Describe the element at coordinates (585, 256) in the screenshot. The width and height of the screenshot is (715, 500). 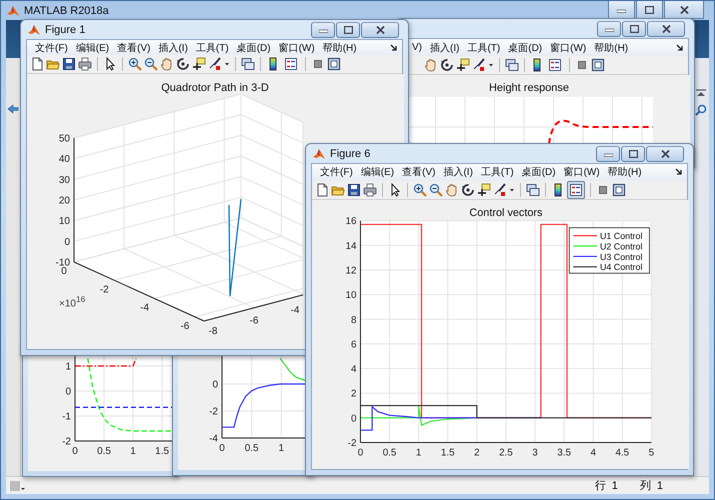
I see `legend-line` at that location.